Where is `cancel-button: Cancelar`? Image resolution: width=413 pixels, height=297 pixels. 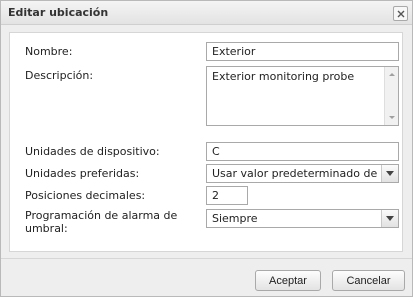
cancel-button: Cancelar is located at coordinates (368, 280).